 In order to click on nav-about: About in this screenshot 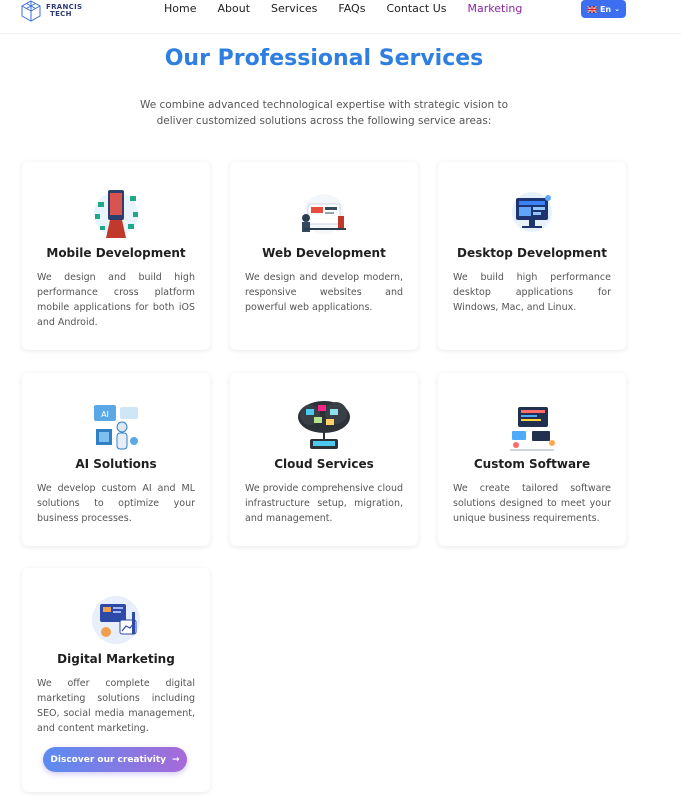, I will do `click(233, 9)`.